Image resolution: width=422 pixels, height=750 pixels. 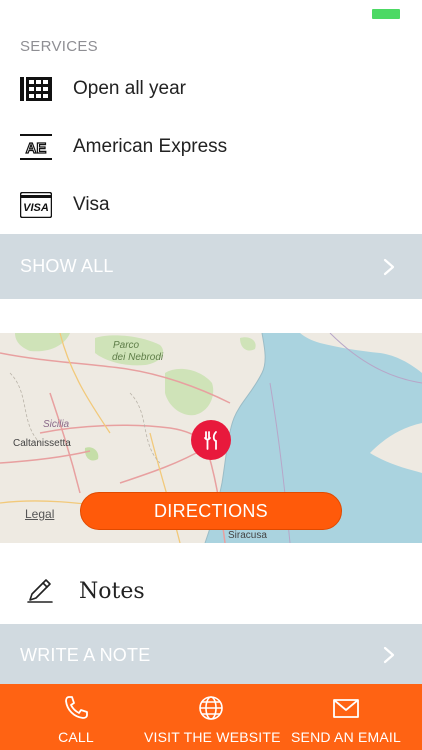 What do you see at coordinates (138, 357) in the screenshot?
I see `map-label-nebrodi: dei Nebrodi` at bounding box center [138, 357].